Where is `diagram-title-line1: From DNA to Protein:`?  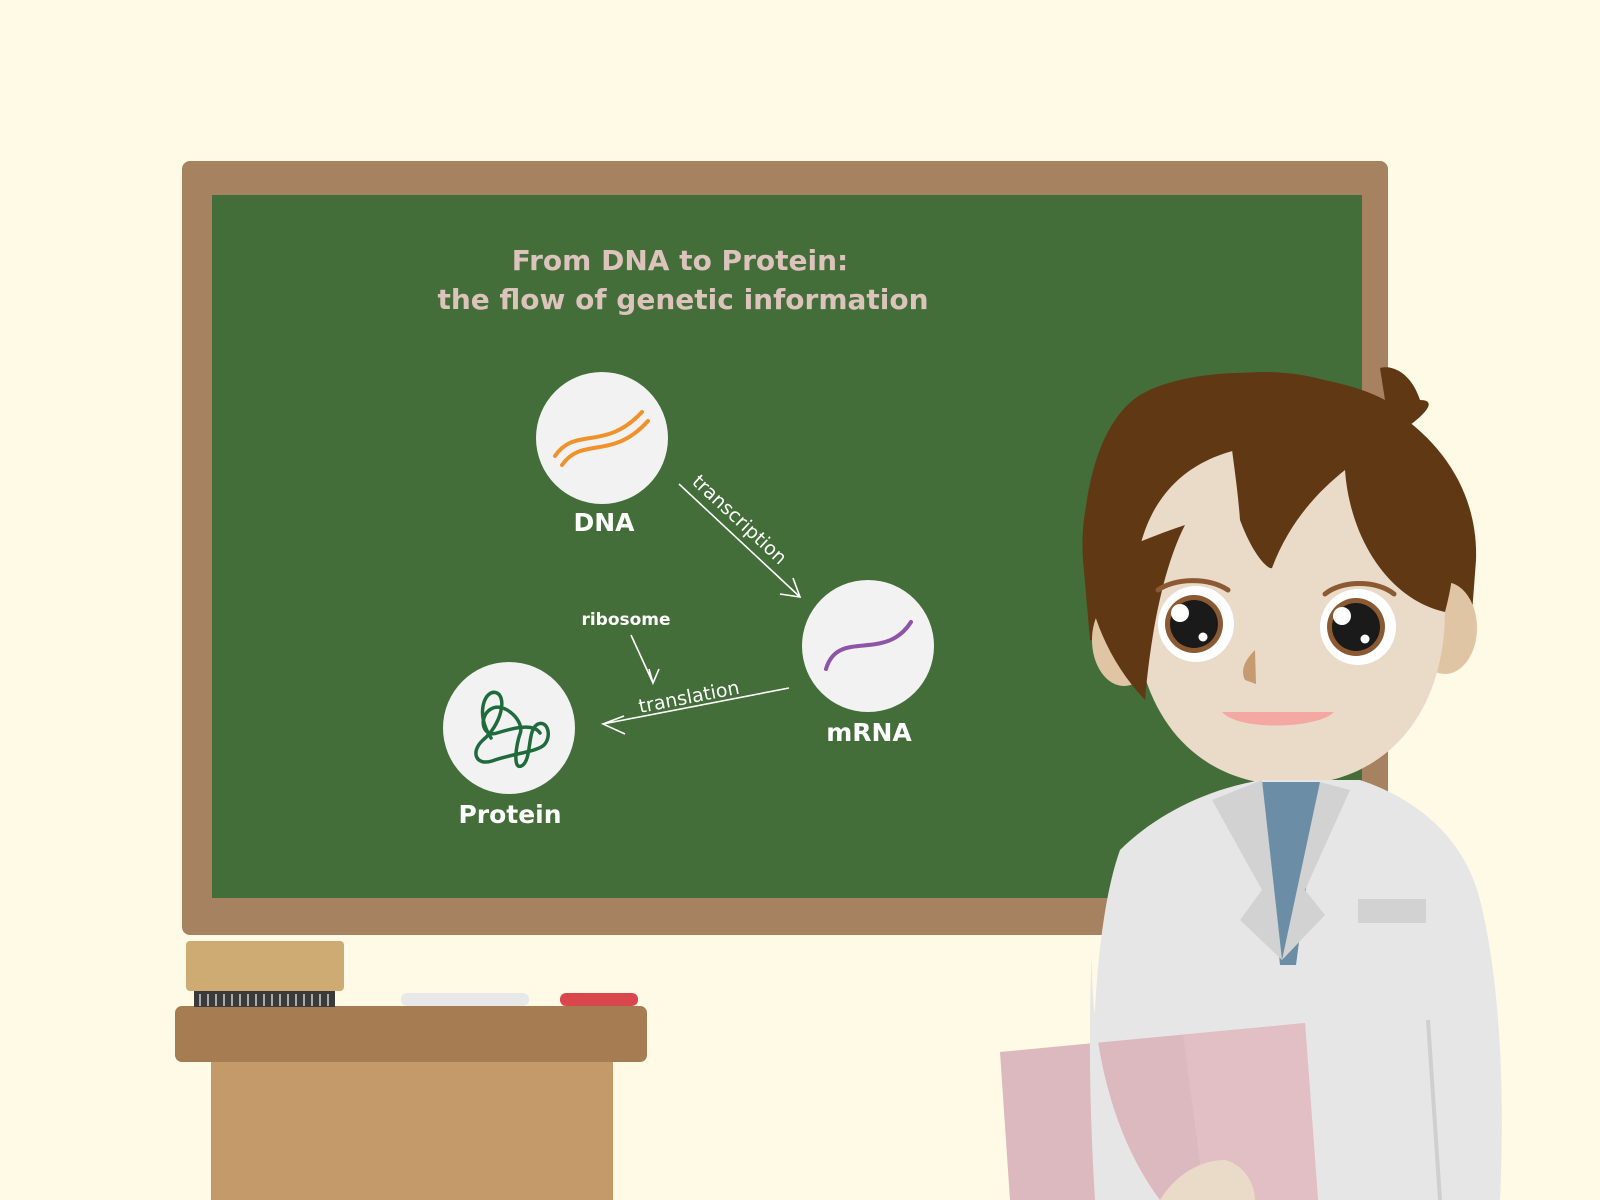
diagram-title-line1: From DNA to Protein: is located at coordinates (680, 260).